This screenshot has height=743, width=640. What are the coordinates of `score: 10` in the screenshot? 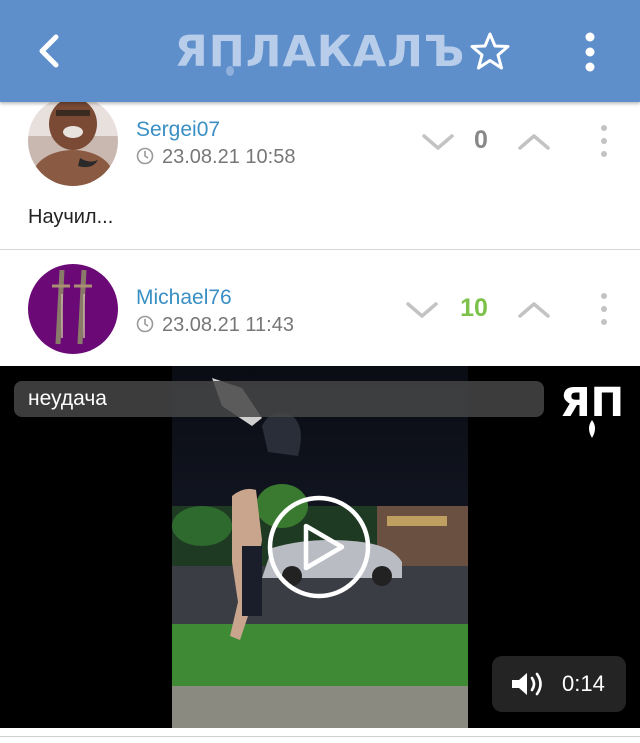 It's located at (474, 308).